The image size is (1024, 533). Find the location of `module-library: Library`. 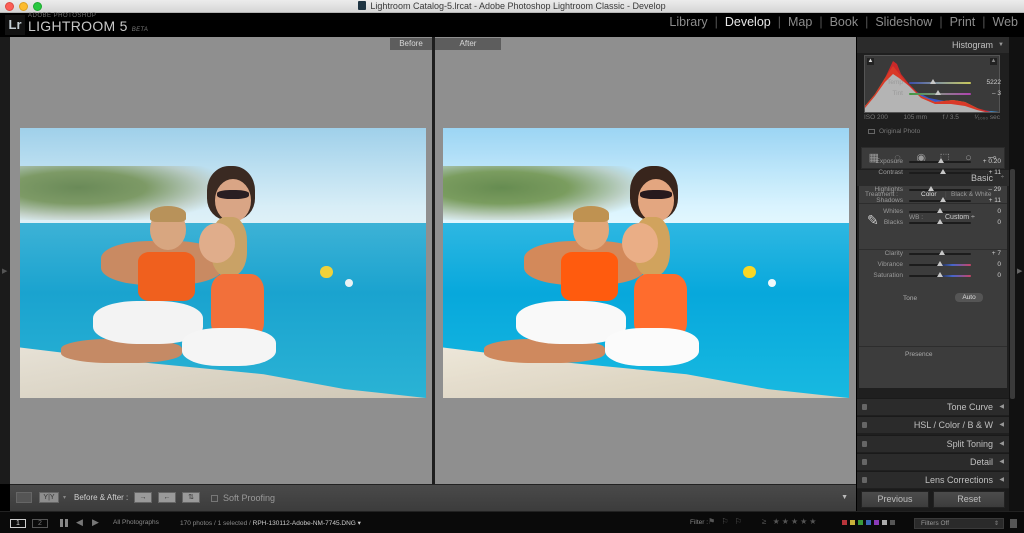

module-library: Library is located at coordinates (688, 22).